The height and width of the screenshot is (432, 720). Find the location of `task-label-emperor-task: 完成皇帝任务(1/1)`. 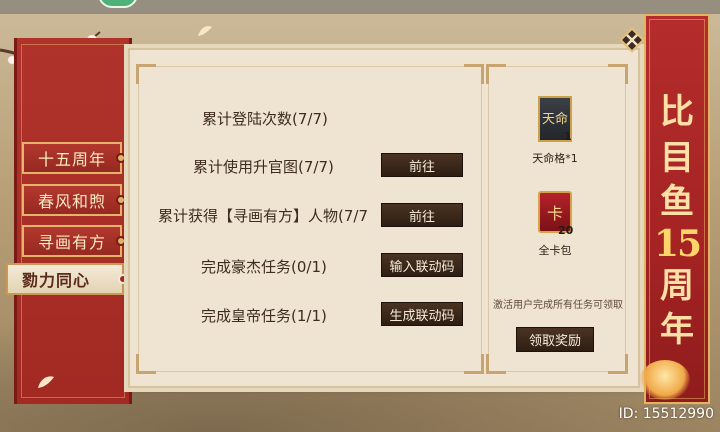

task-label-emperor-task: 完成皇帝任务(1/1) is located at coordinates (264, 316).